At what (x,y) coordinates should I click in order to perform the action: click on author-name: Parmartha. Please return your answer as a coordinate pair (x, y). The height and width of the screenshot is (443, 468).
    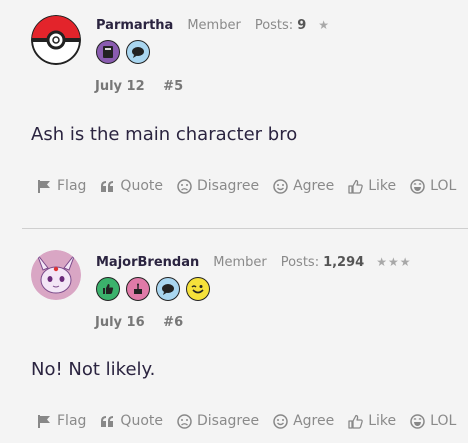
    Looking at the image, I should click on (134, 25).